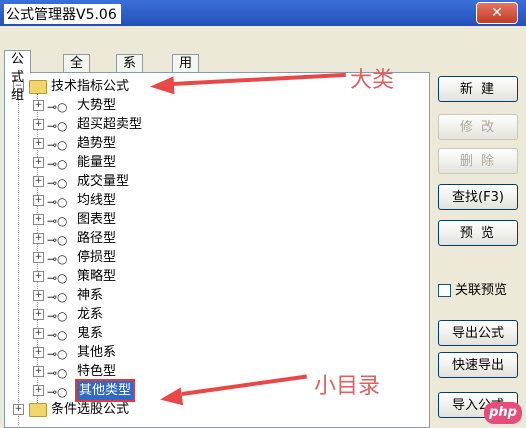 The height and width of the screenshot is (428, 526). I want to click on tree-item-label: 其他类型, so click(105, 390).